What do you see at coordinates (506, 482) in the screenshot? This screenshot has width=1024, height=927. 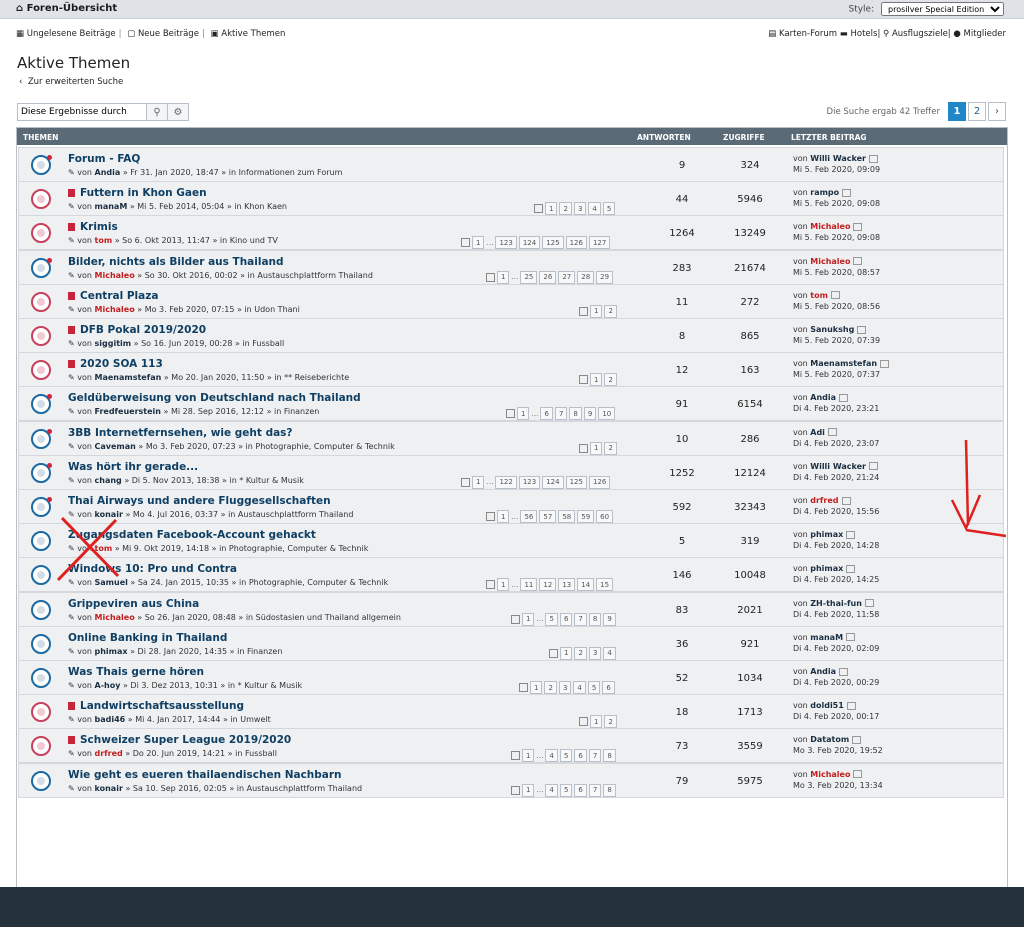 I see `page-link: 122` at bounding box center [506, 482].